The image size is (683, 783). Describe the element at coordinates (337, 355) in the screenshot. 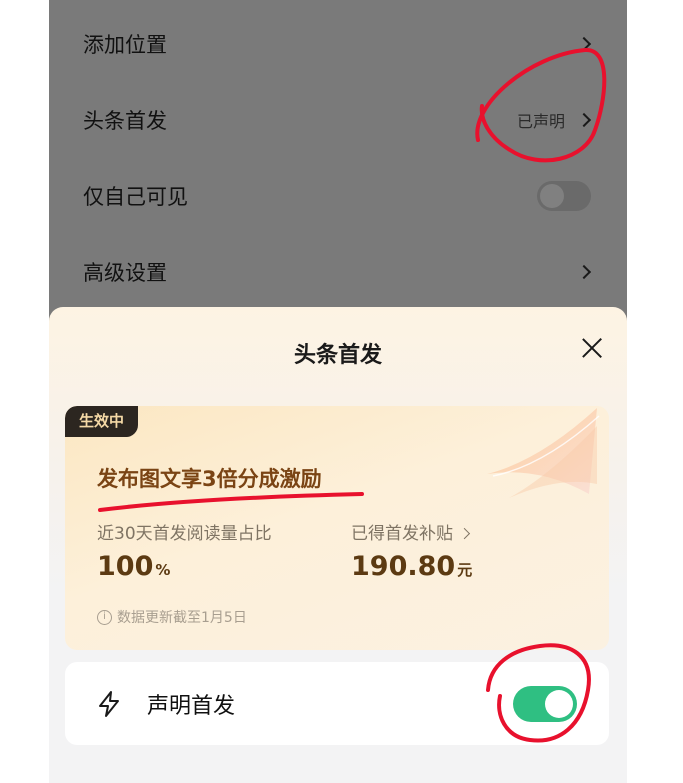

I see `sheet-title: 头条首发` at that location.